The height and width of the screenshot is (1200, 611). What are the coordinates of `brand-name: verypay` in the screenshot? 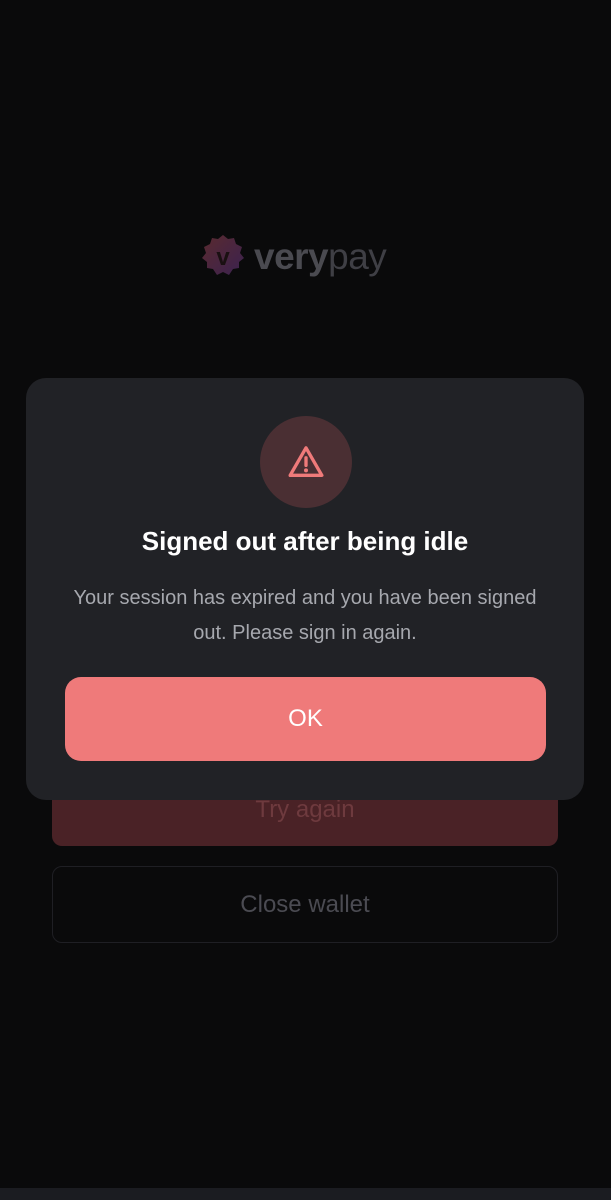 It's located at (320, 256).